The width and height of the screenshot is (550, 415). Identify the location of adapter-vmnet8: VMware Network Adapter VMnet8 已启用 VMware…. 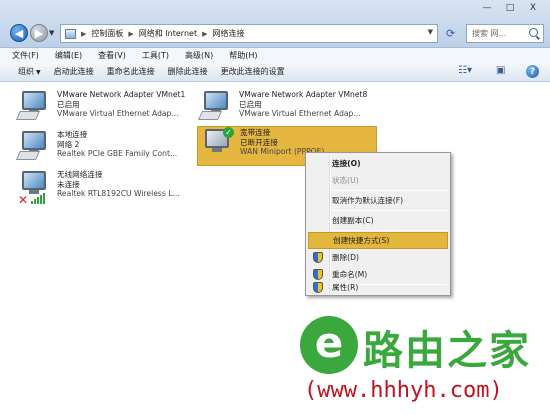
(287, 110).